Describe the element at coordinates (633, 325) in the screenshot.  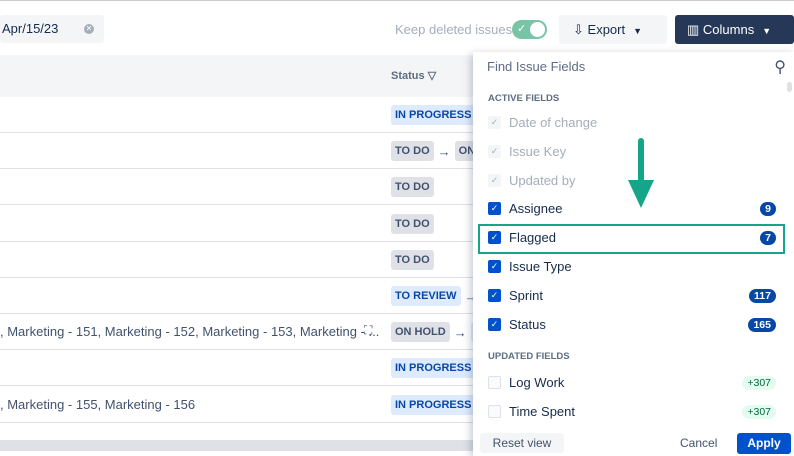
I see `field-item: ✓ Status 165` at that location.